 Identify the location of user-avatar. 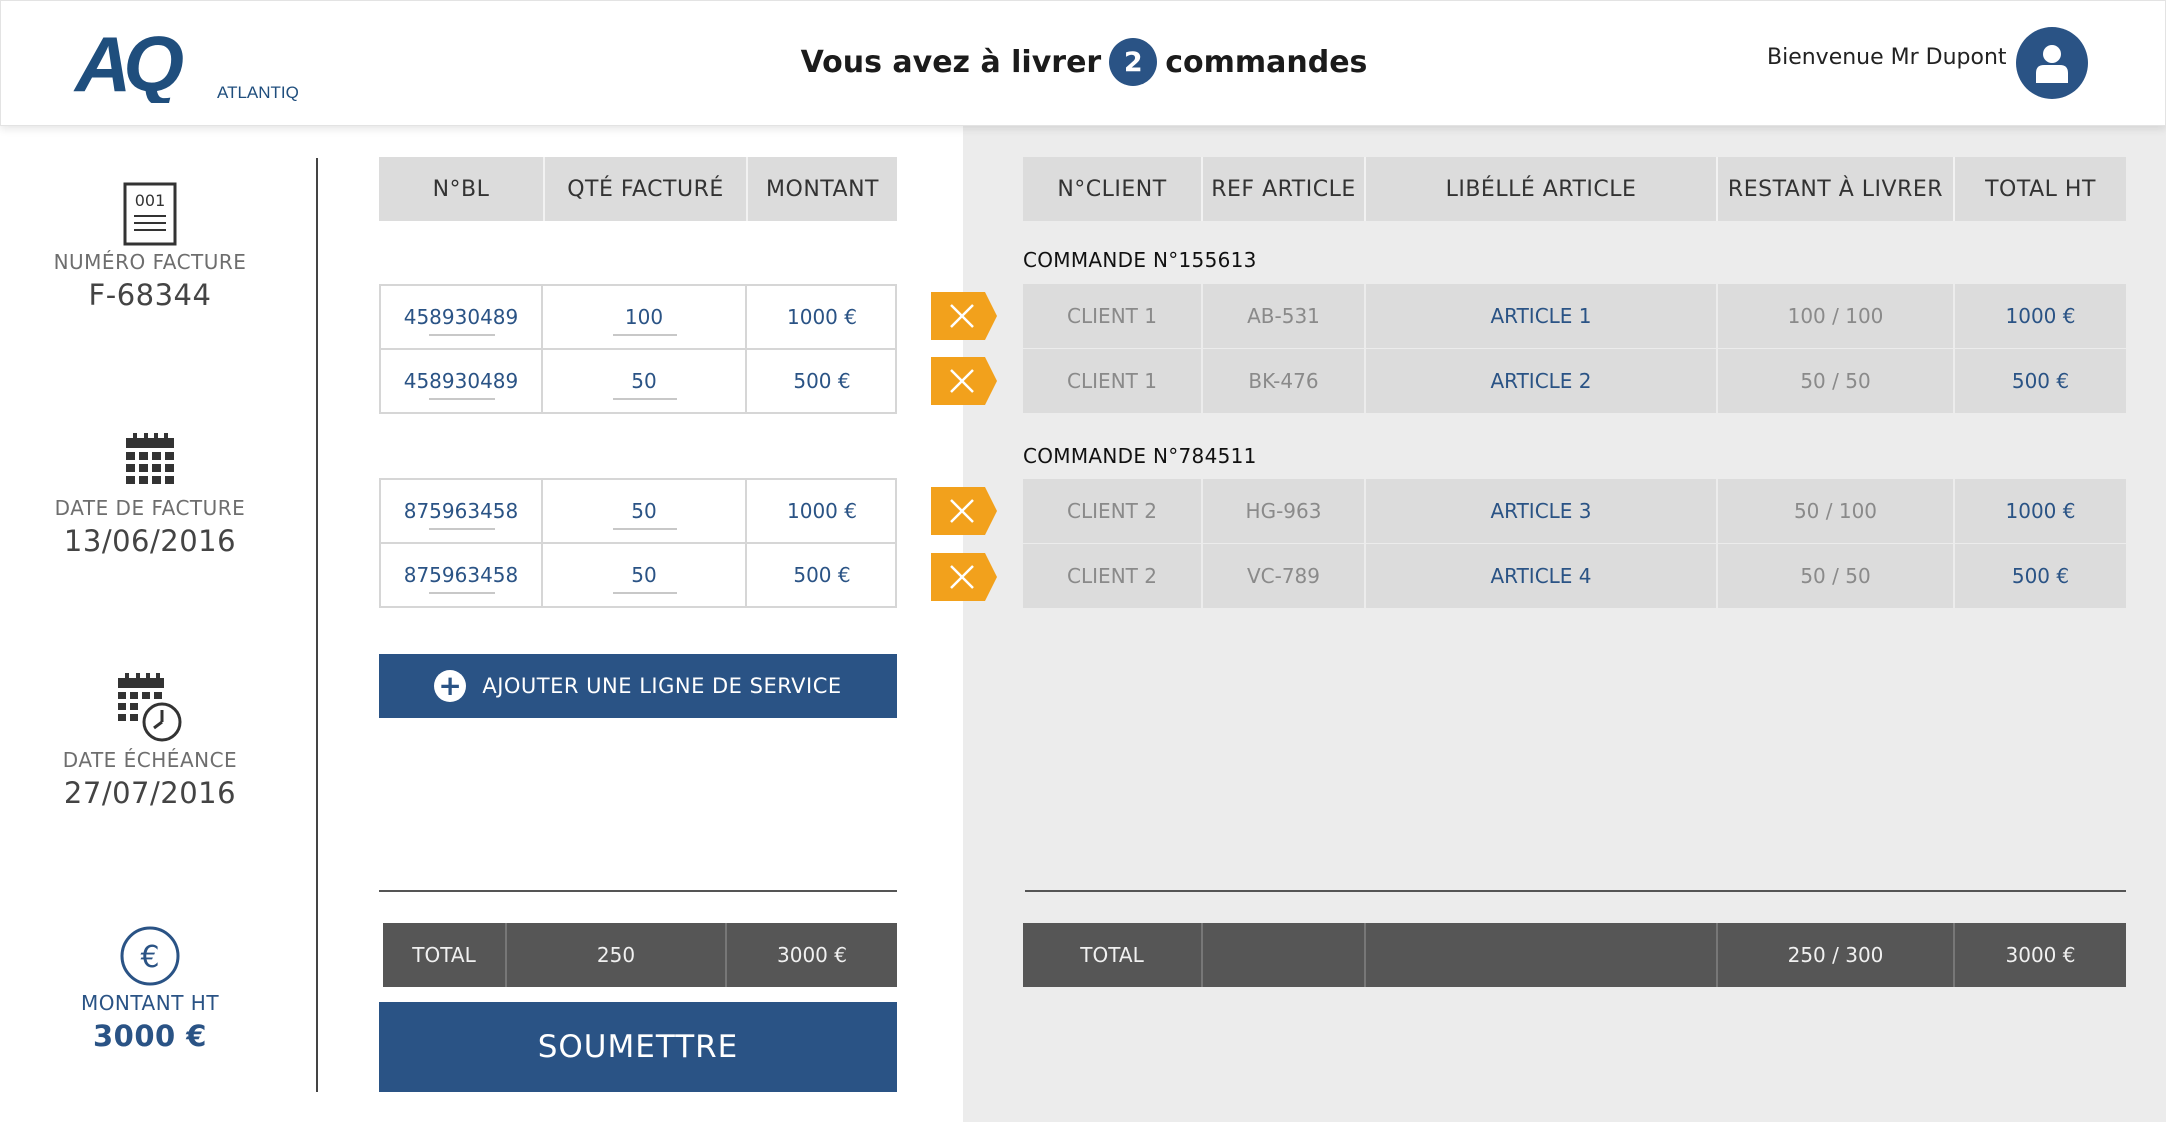
(2052, 63).